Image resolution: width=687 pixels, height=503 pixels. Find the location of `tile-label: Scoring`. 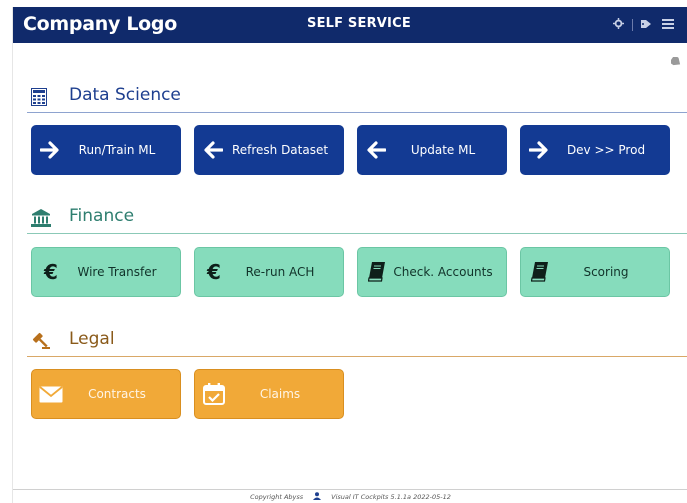

tile-label: Scoring is located at coordinates (606, 272).